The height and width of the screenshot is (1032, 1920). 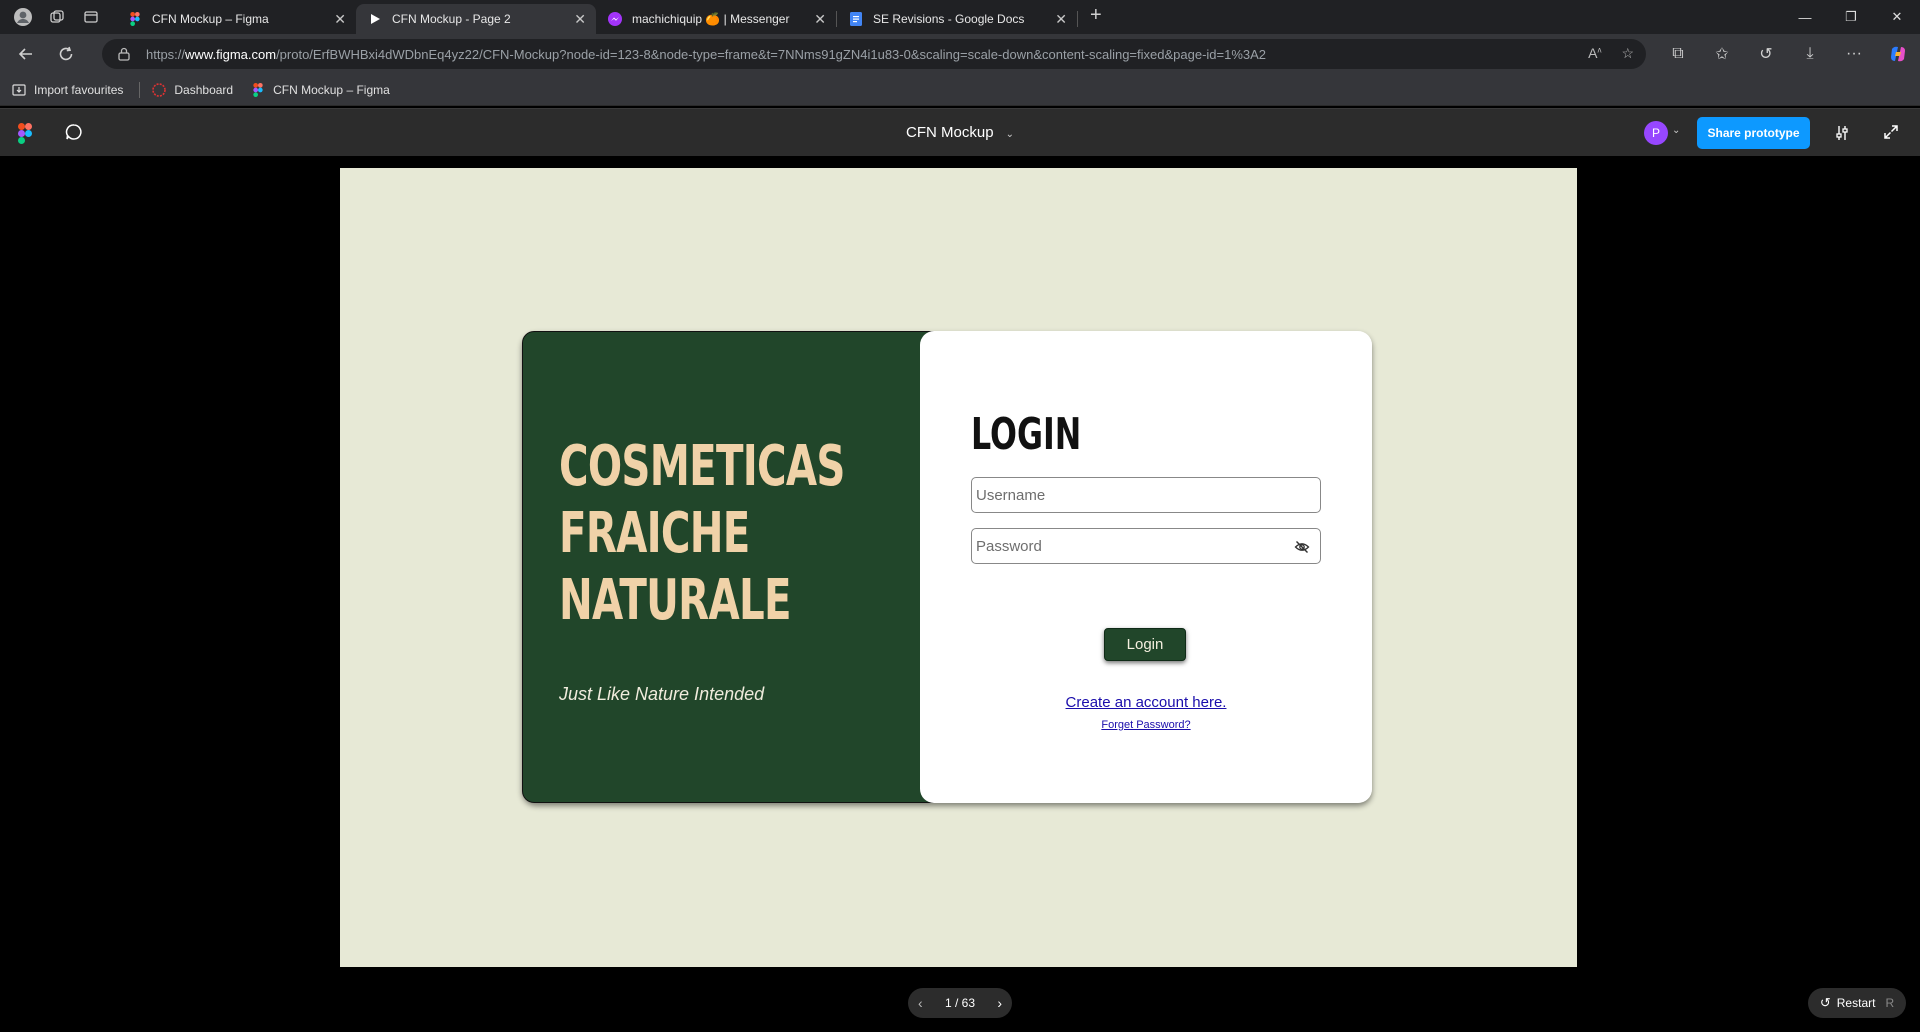 What do you see at coordinates (66, 54) in the screenshot?
I see `reload-icon` at bounding box center [66, 54].